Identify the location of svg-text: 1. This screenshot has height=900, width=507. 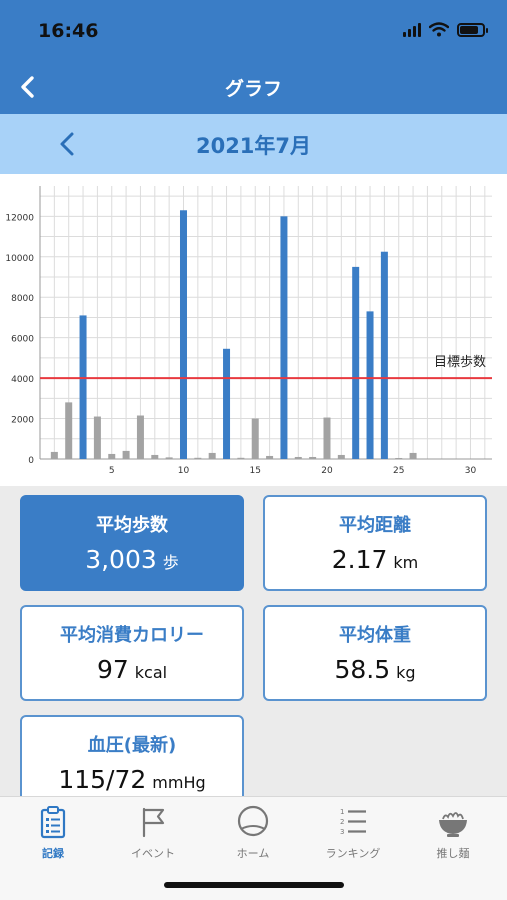
(342, 812).